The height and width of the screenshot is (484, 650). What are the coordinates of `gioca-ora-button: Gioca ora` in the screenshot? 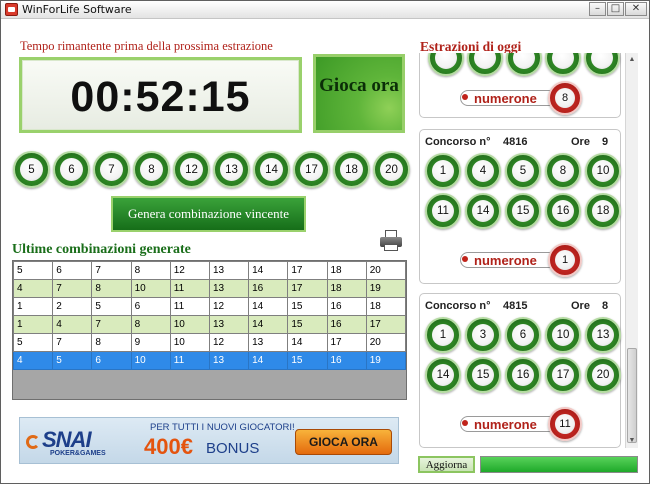 It's located at (359, 93).